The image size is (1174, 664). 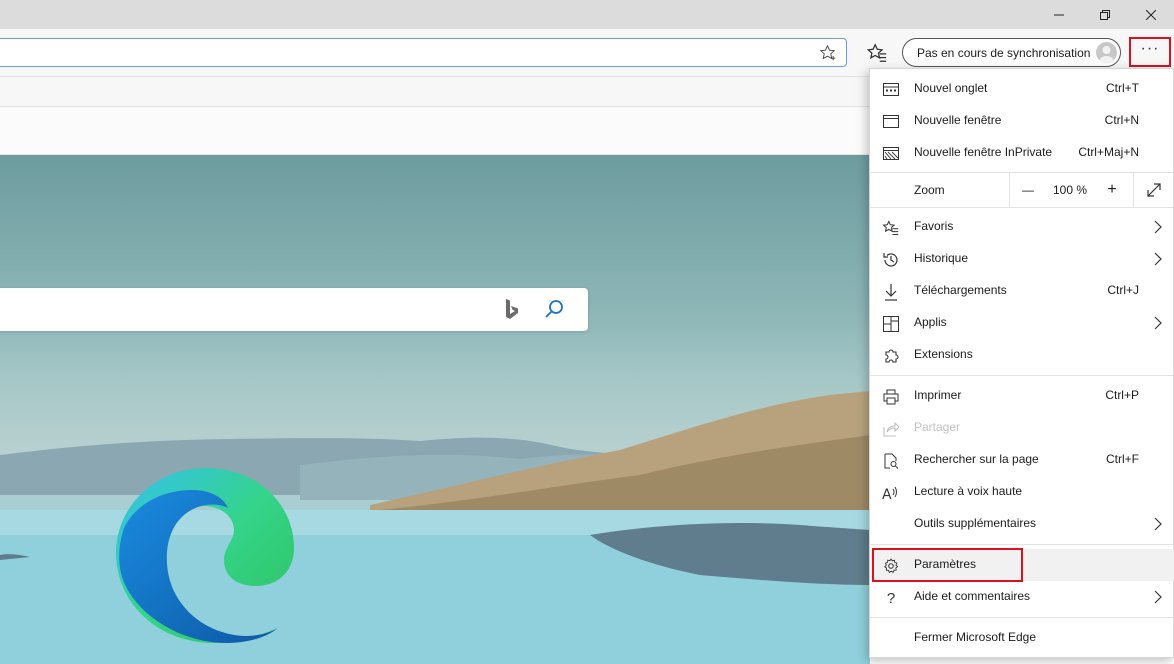 I want to click on web-search-box, so click(x=294, y=309).